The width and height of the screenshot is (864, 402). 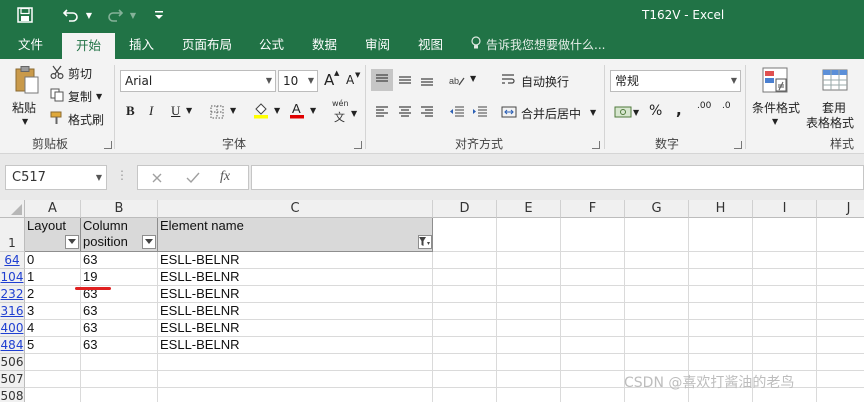 I want to click on fill-color-icon, so click(x=261, y=110).